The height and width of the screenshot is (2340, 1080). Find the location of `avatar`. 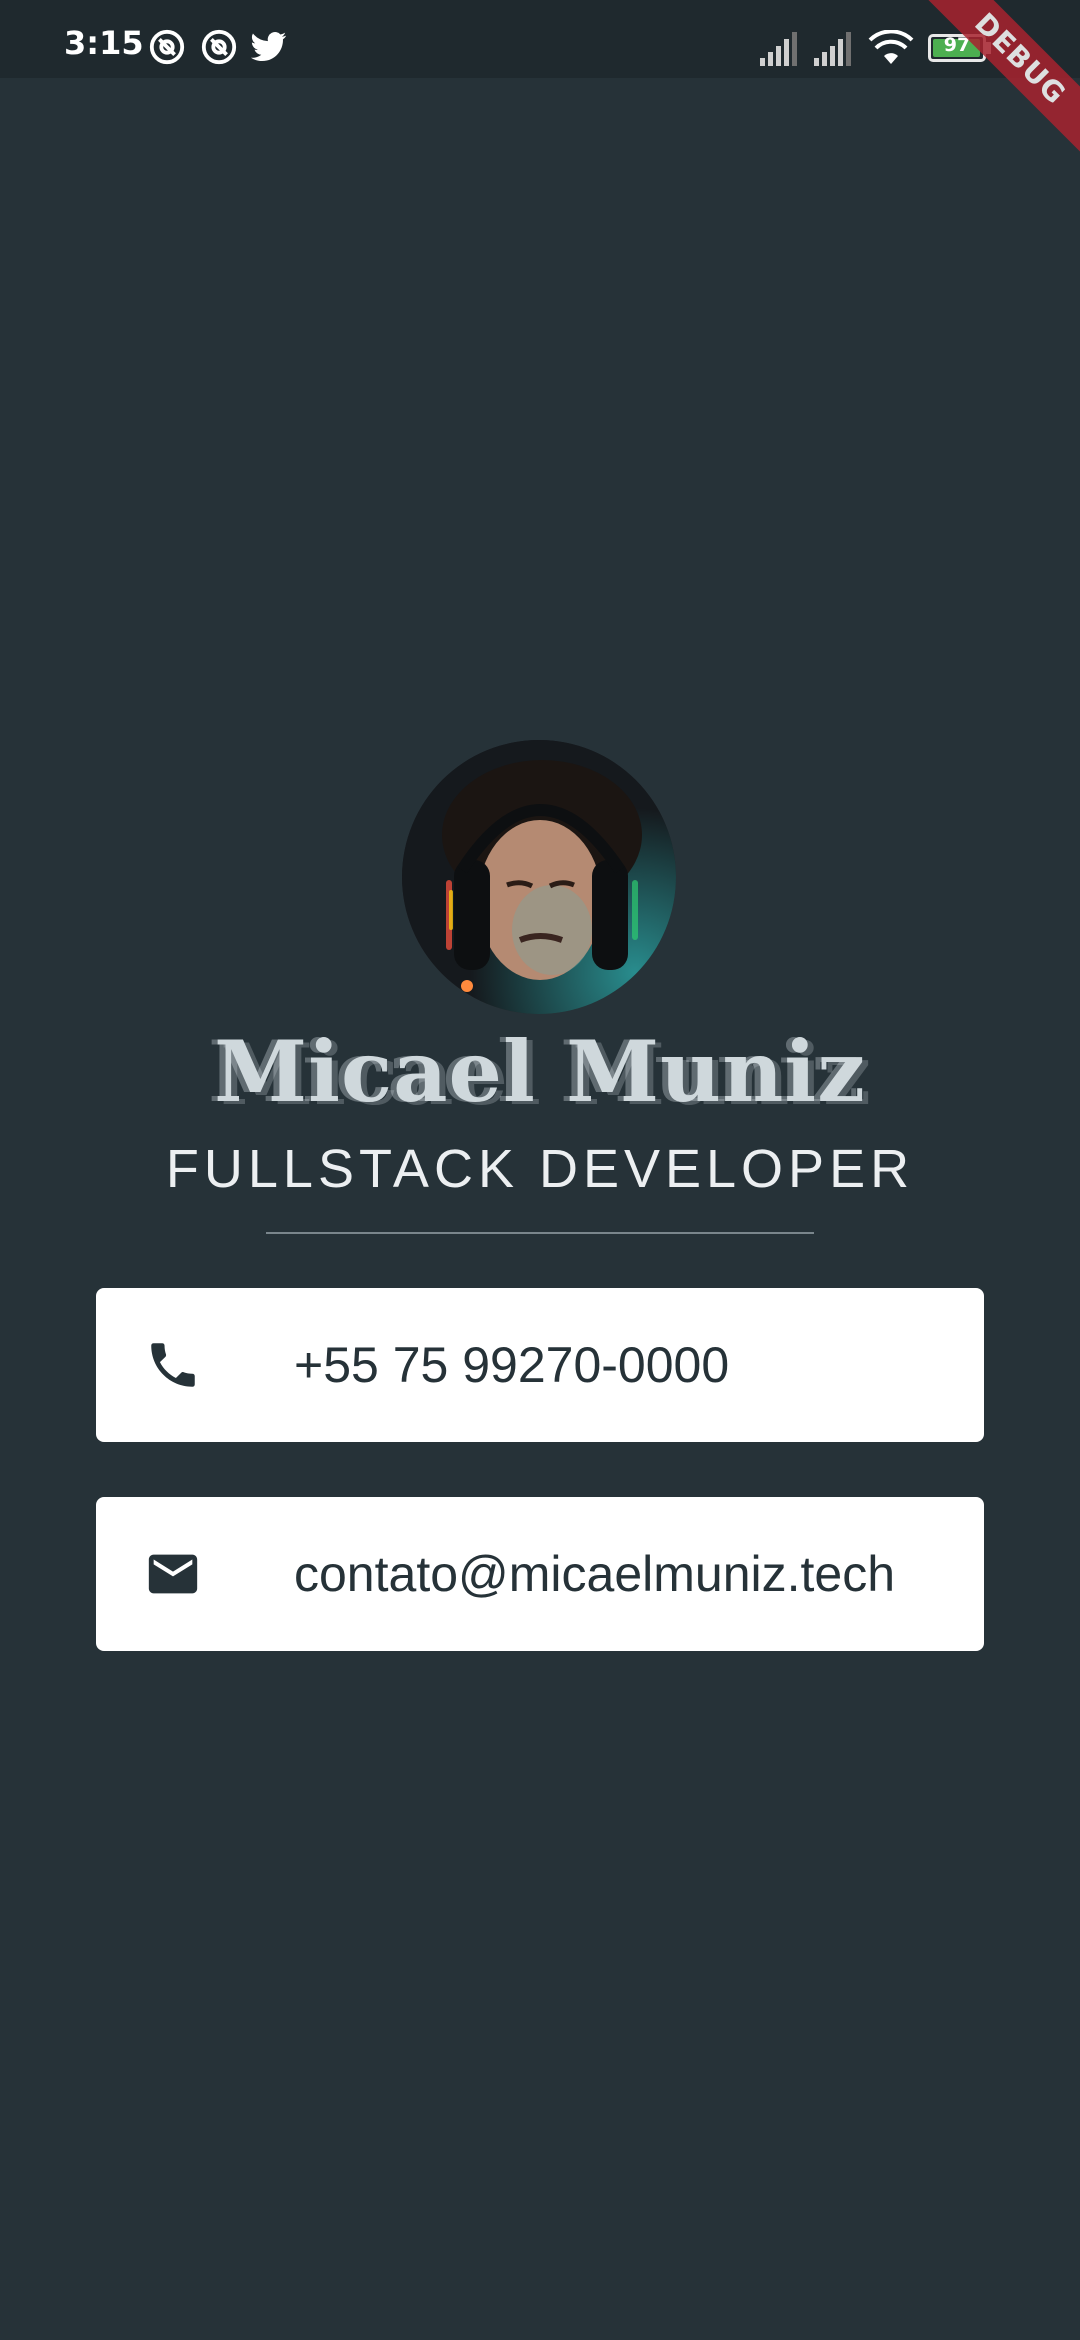

avatar is located at coordinates (539, 877).